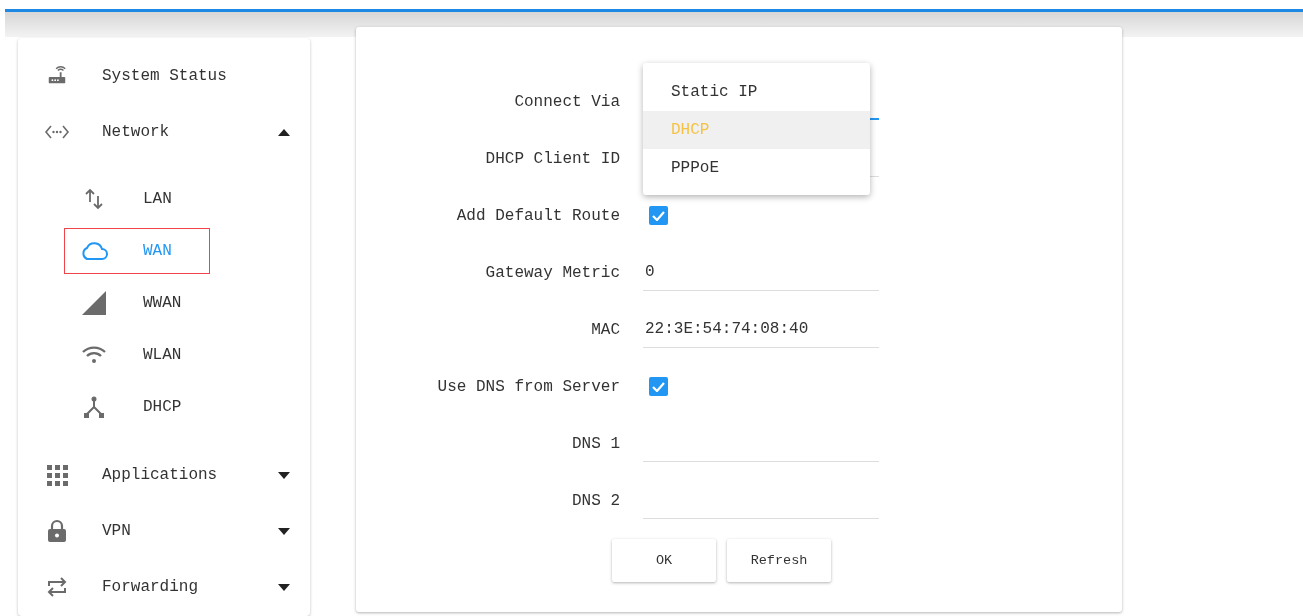 The width and height of the screenshot is (1303, 616). What do you see at coordinates (779, 560) in the screenshot?
I see `refresh-button: Refresh` at bounding box center [779, 560].